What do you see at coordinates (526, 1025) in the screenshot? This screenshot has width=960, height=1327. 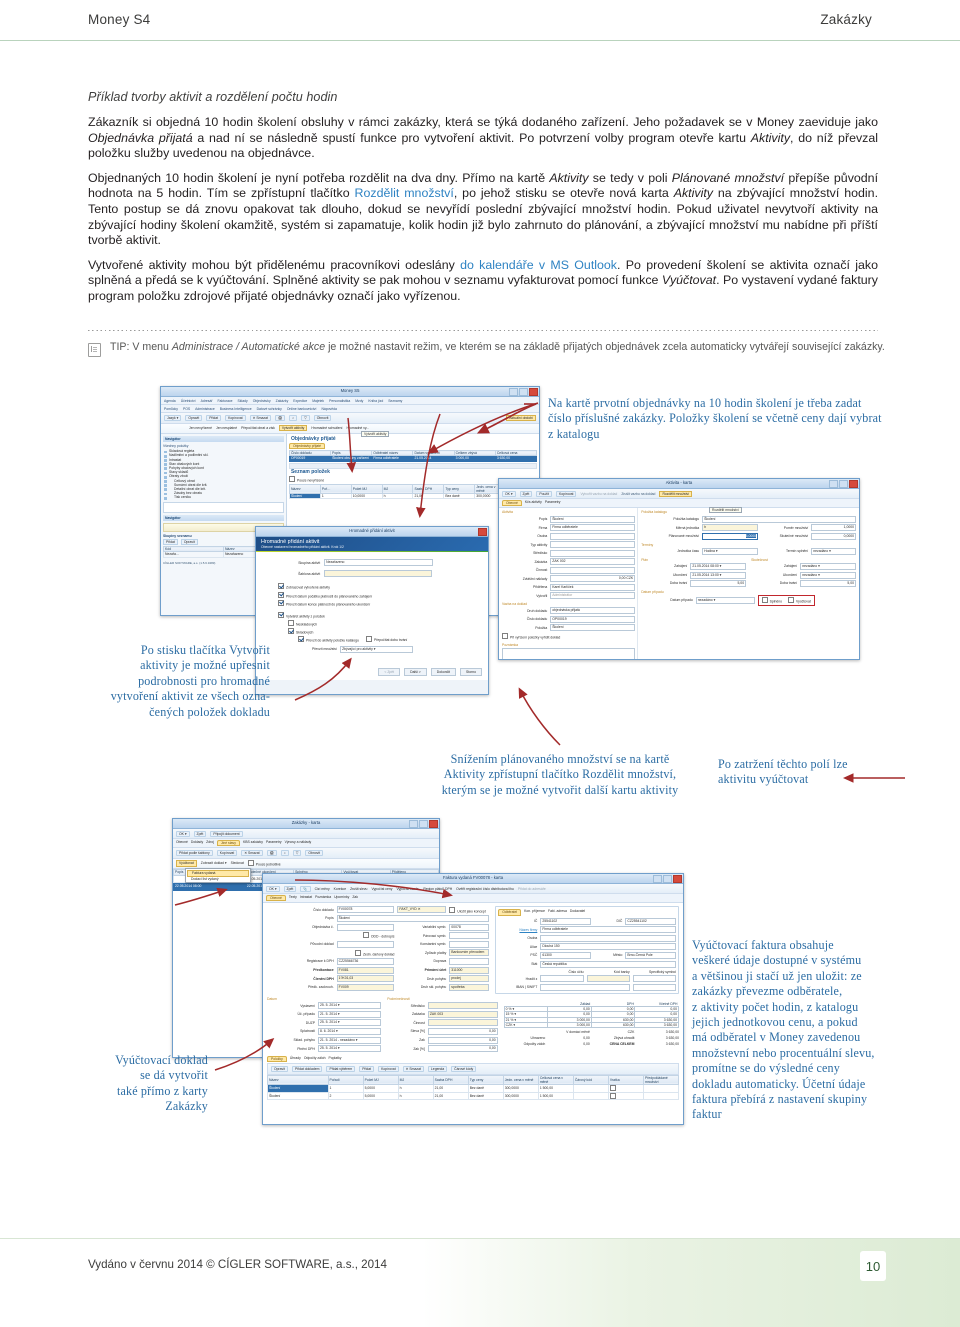 I see `cell-currency: CZK ▾` at bounding box center [526, 1025].